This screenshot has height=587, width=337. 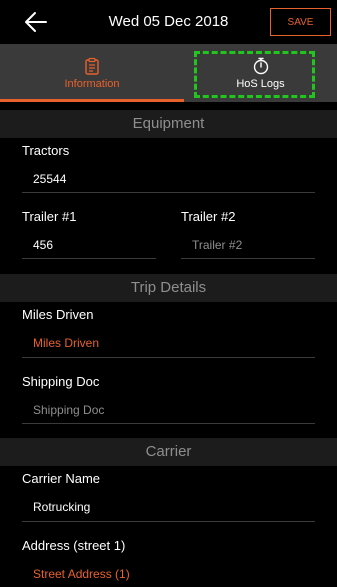 What do you see at coordinates (168, 192) in the screenshot?
I see `tractors-underline` at bounding box center [168, 192].